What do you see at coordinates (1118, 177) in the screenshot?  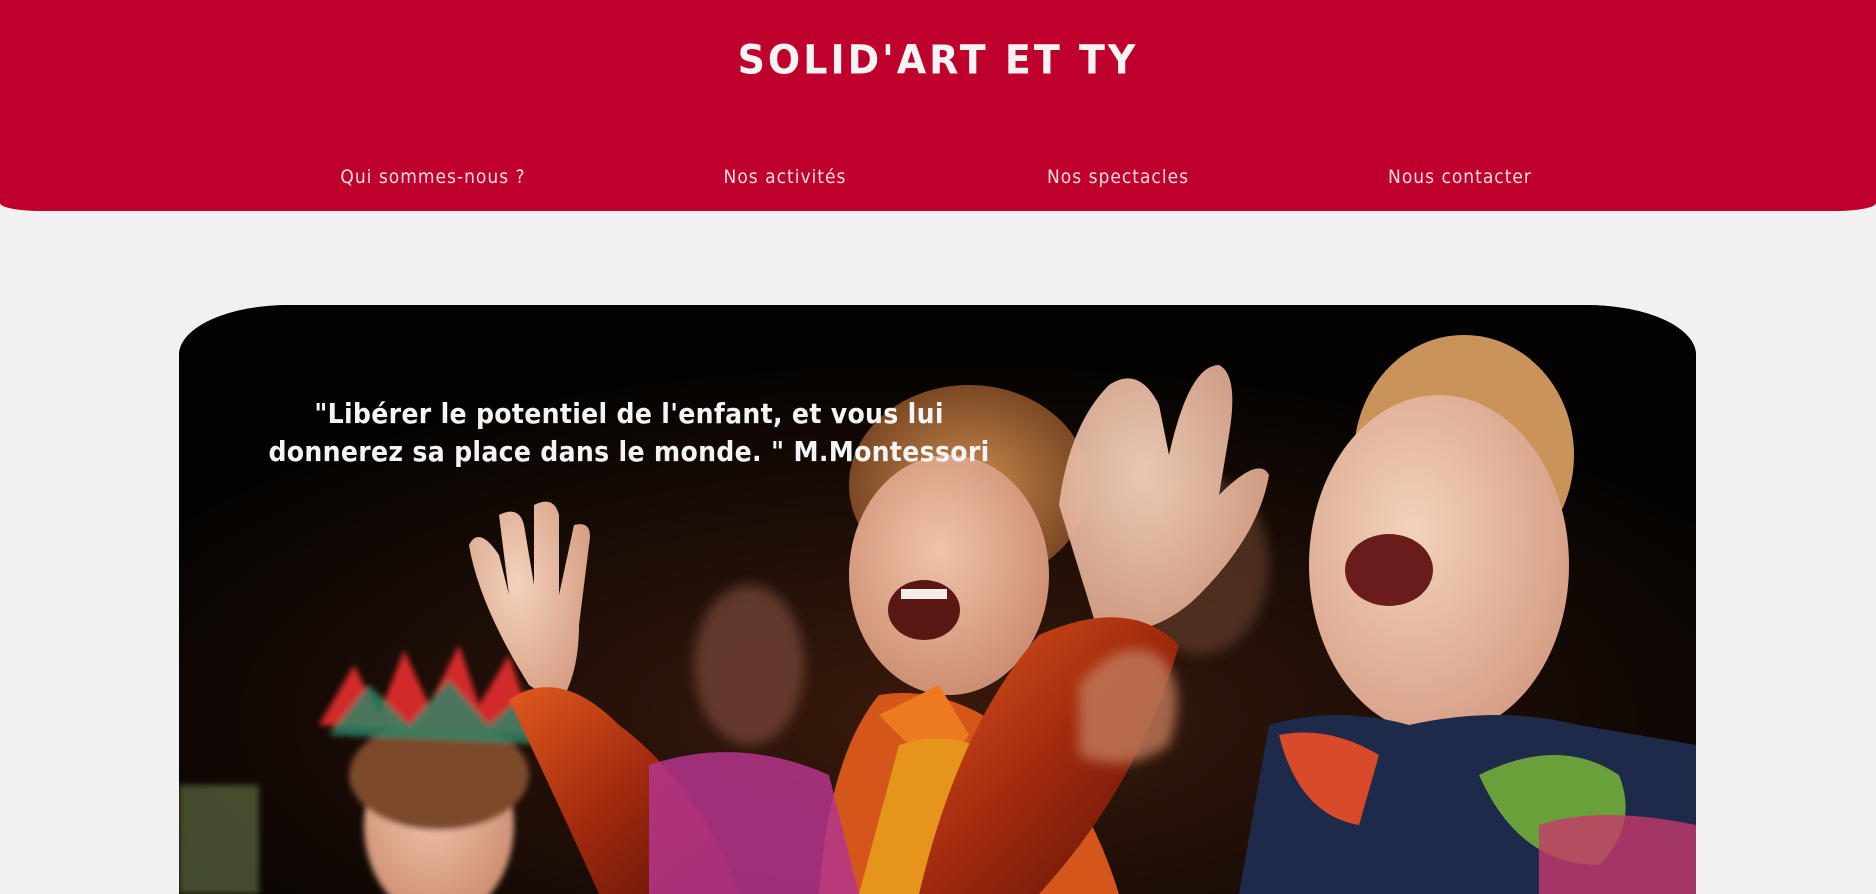 I see `nav-item-nos-spectacles: Nos spectacles` at bounding box center [1118, 177].